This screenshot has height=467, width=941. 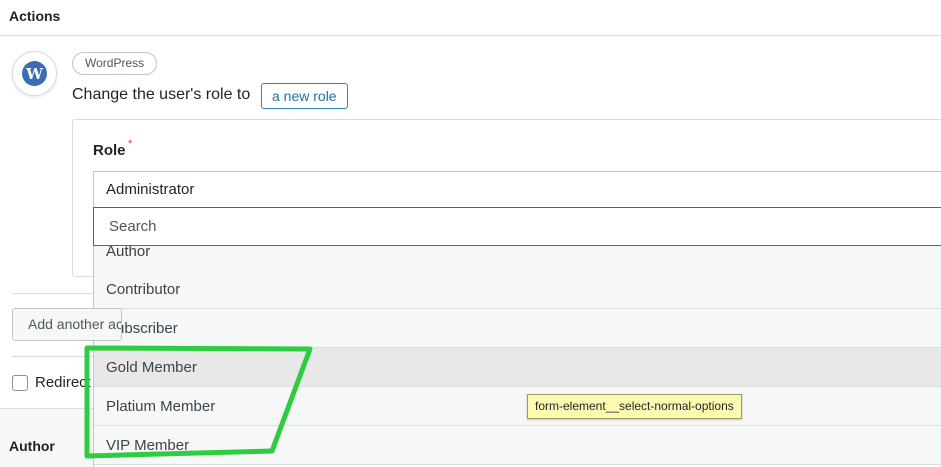 What do you see at coordinates (517, 289) in the screenshot?
I see `role-option-contributor: Contributor` at bounding box center [517, 289].